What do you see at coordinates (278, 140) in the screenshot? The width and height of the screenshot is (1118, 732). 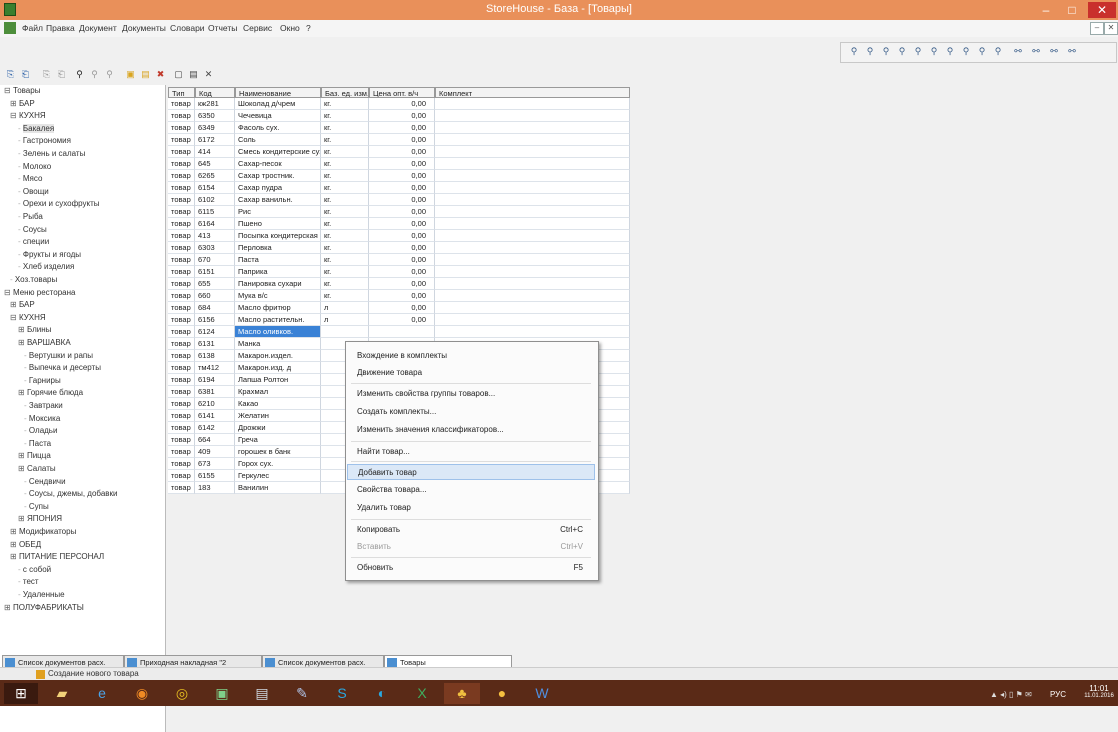 I see `table-cell: Соль` at bounding box center [278, 140].